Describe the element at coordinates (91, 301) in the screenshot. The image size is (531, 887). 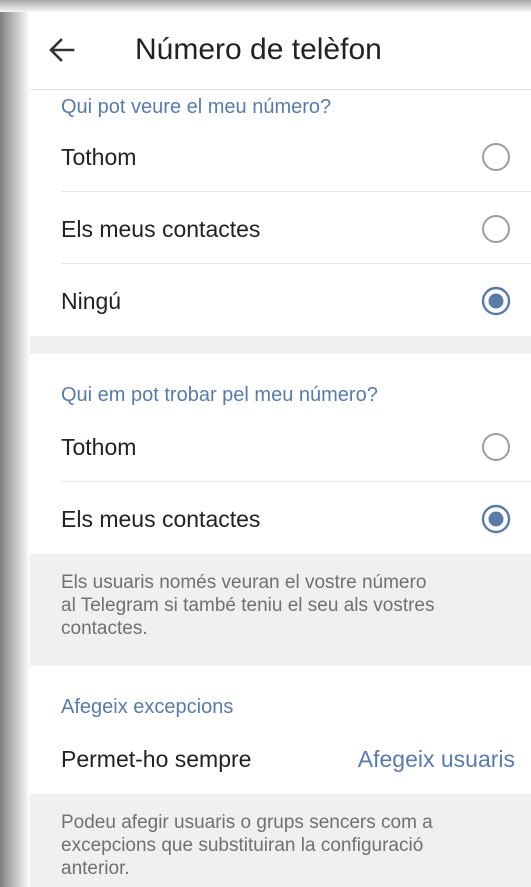
I see `option-label: Ningú` at that location.